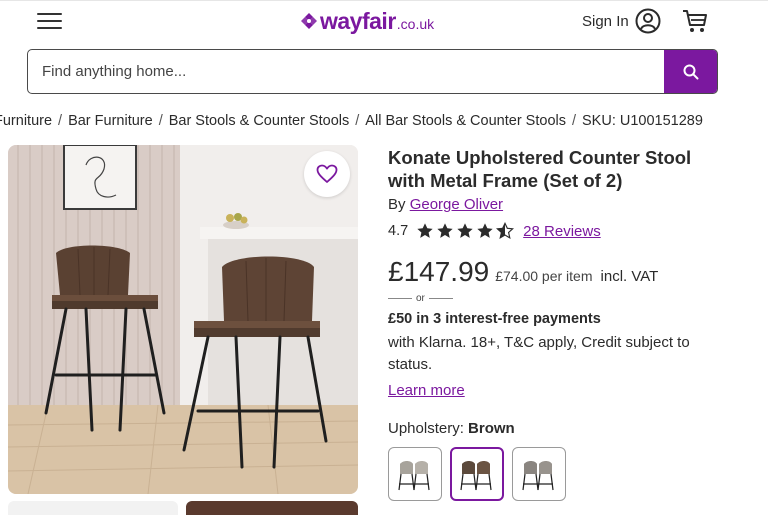 The width and height of the screenshot is (768, 515). I want to click on price-row: £147.99 £74.00 per item incl. VAT, so click(523, 272).